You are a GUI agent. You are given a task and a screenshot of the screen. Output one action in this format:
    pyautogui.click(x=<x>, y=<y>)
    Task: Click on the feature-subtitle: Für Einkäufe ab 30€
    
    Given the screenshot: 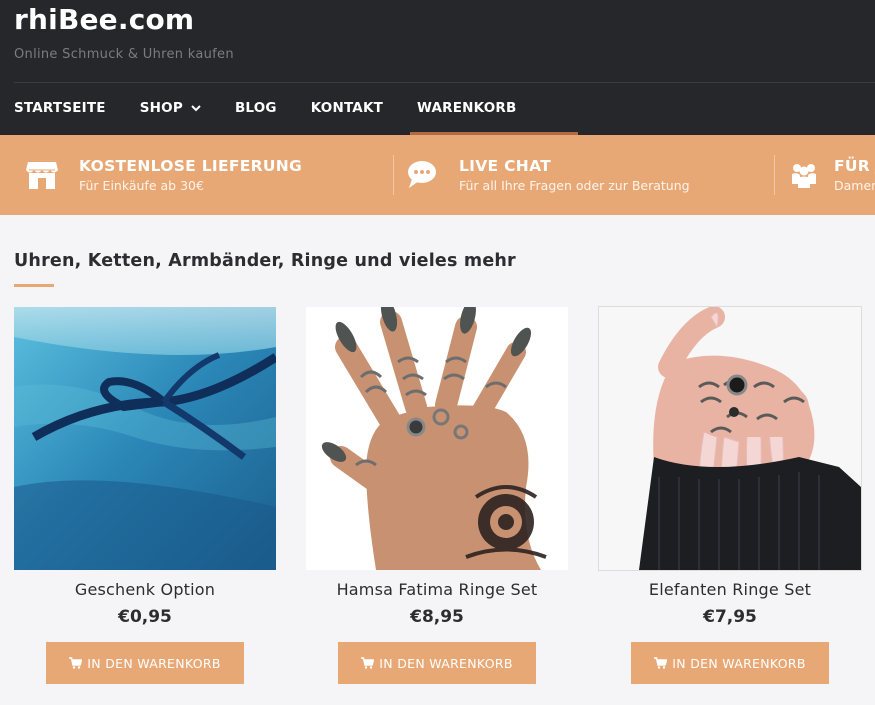 What is the action you would take?
    pyautogui.click(x=141, y=185)
    